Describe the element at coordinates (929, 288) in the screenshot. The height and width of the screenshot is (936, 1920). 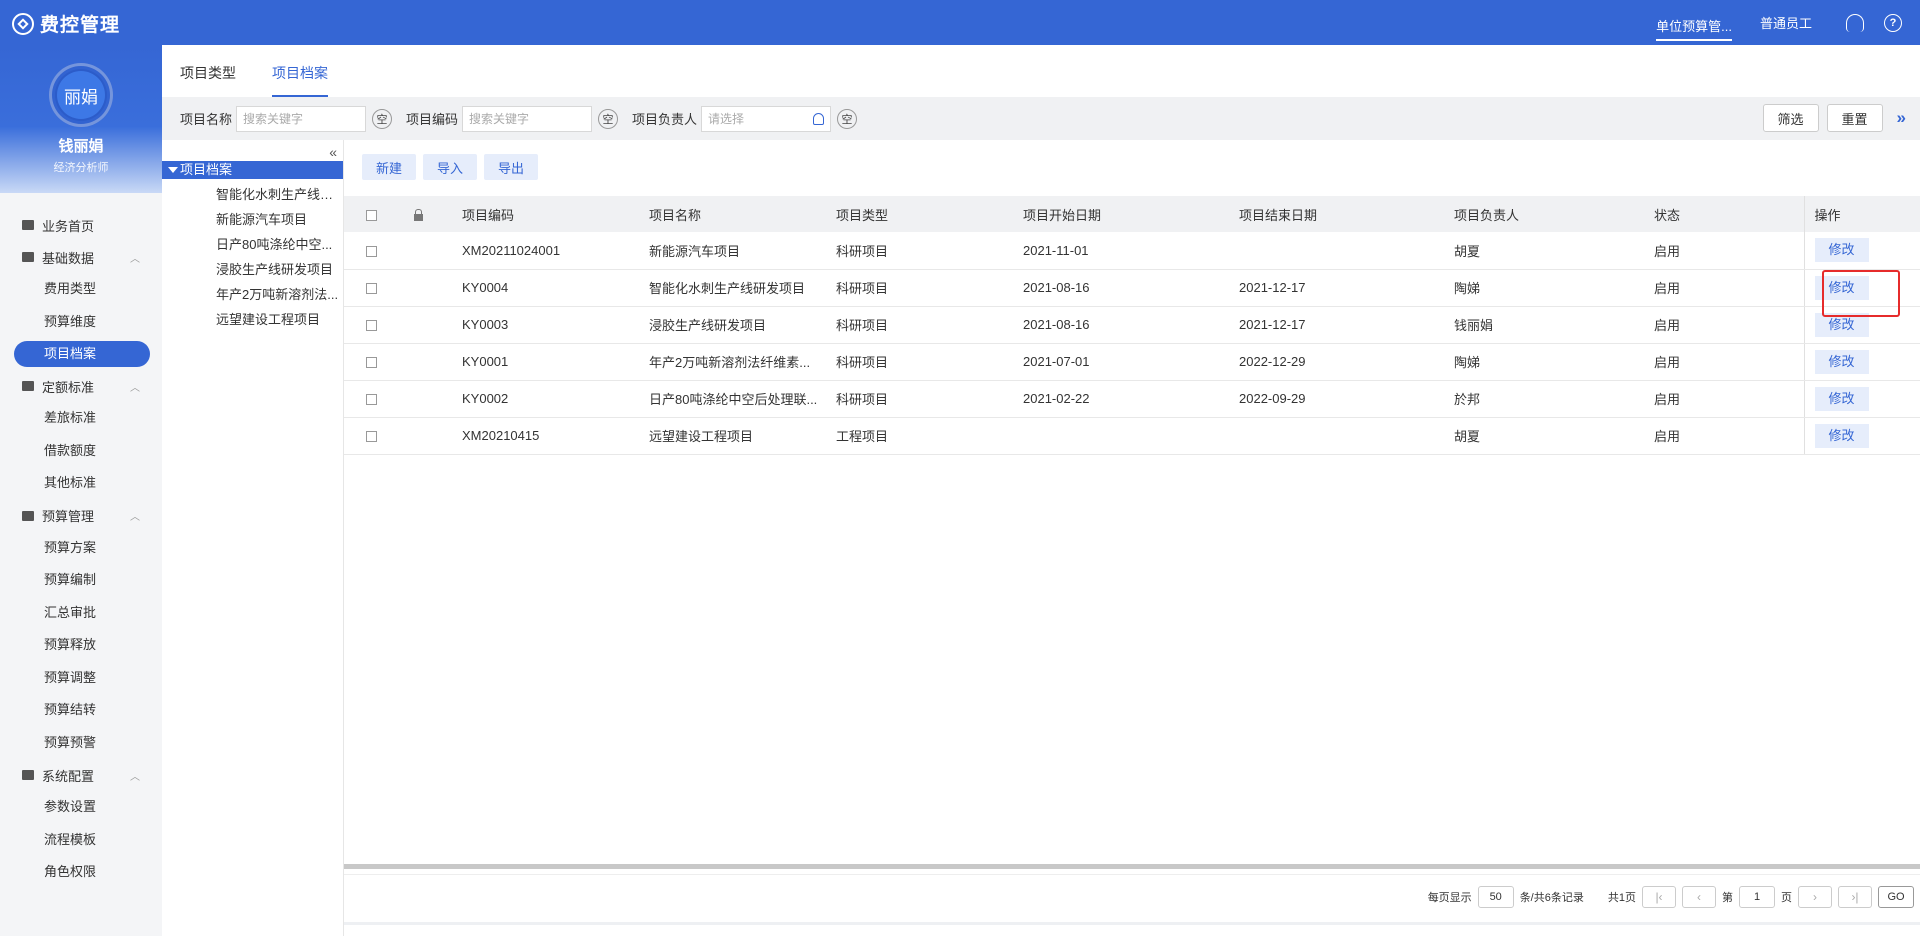
I see `cell-type: 科研项目` at that location.